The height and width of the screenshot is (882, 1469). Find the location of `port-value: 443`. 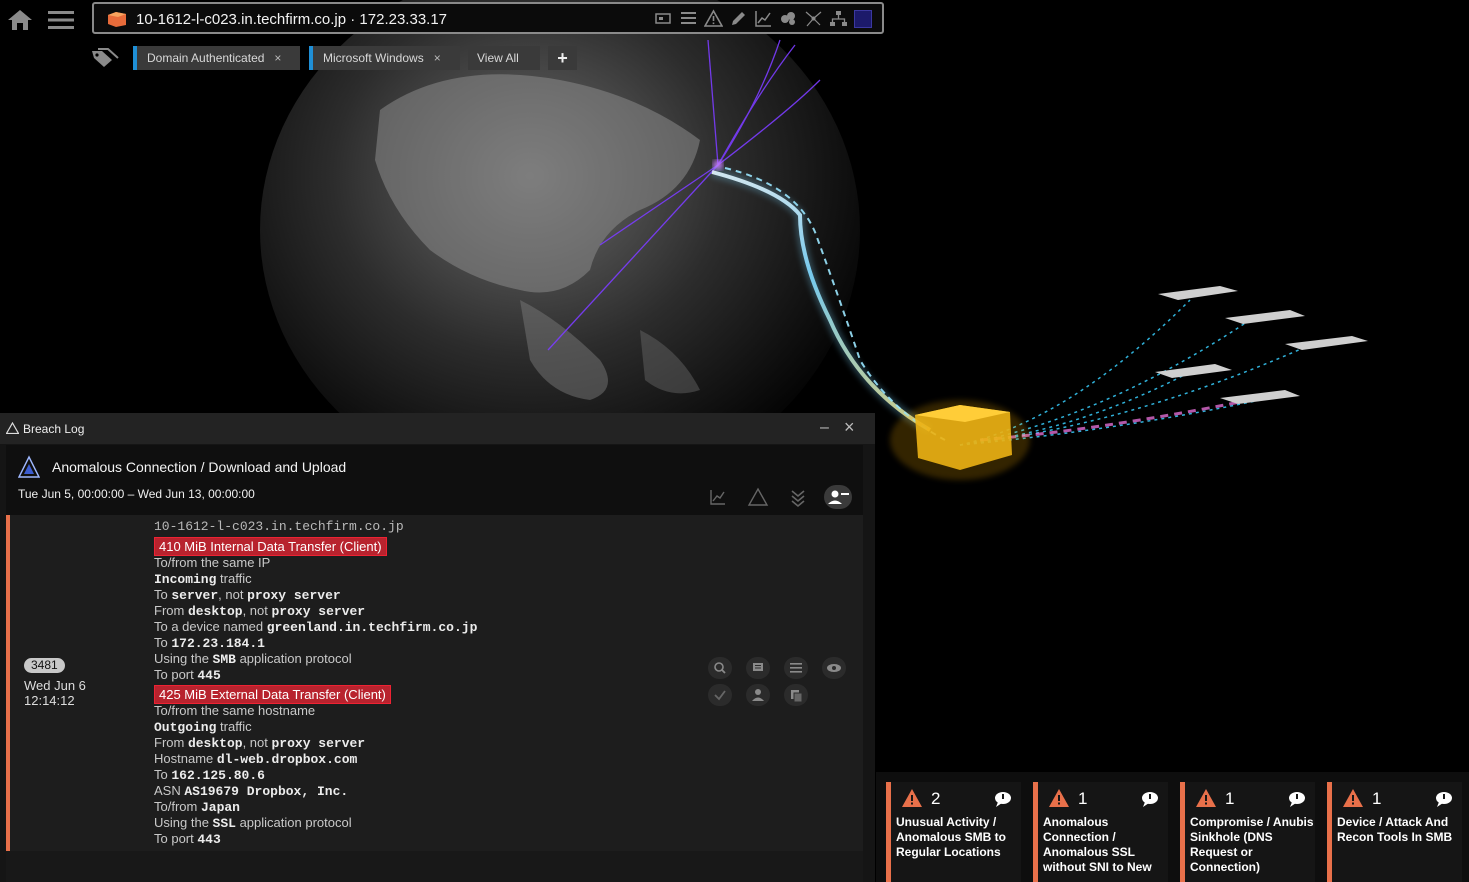

port-value: 443 is located at coordinates (209, 839).